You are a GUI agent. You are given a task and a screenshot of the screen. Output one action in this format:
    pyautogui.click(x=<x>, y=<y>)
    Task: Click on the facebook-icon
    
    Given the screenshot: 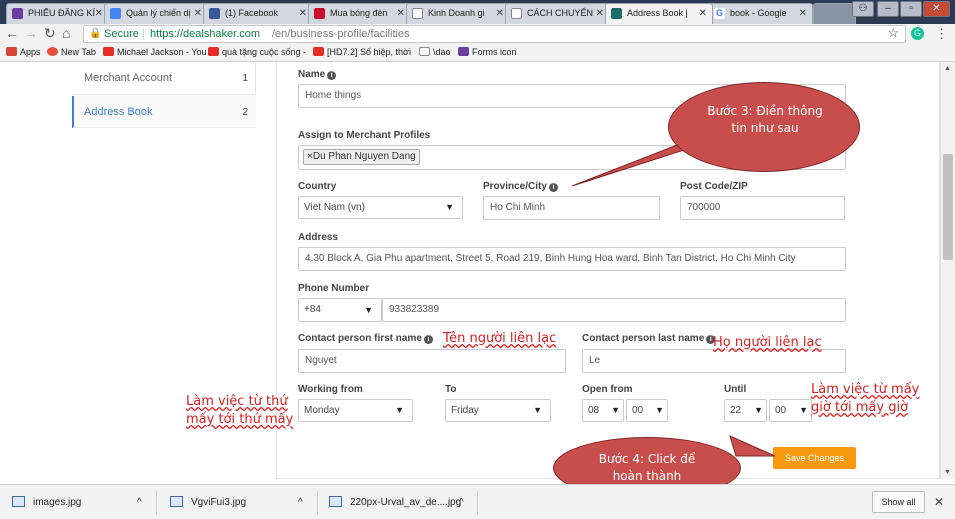 What is the action you would take?
    pyautogui.click(x=214, y=13)
    